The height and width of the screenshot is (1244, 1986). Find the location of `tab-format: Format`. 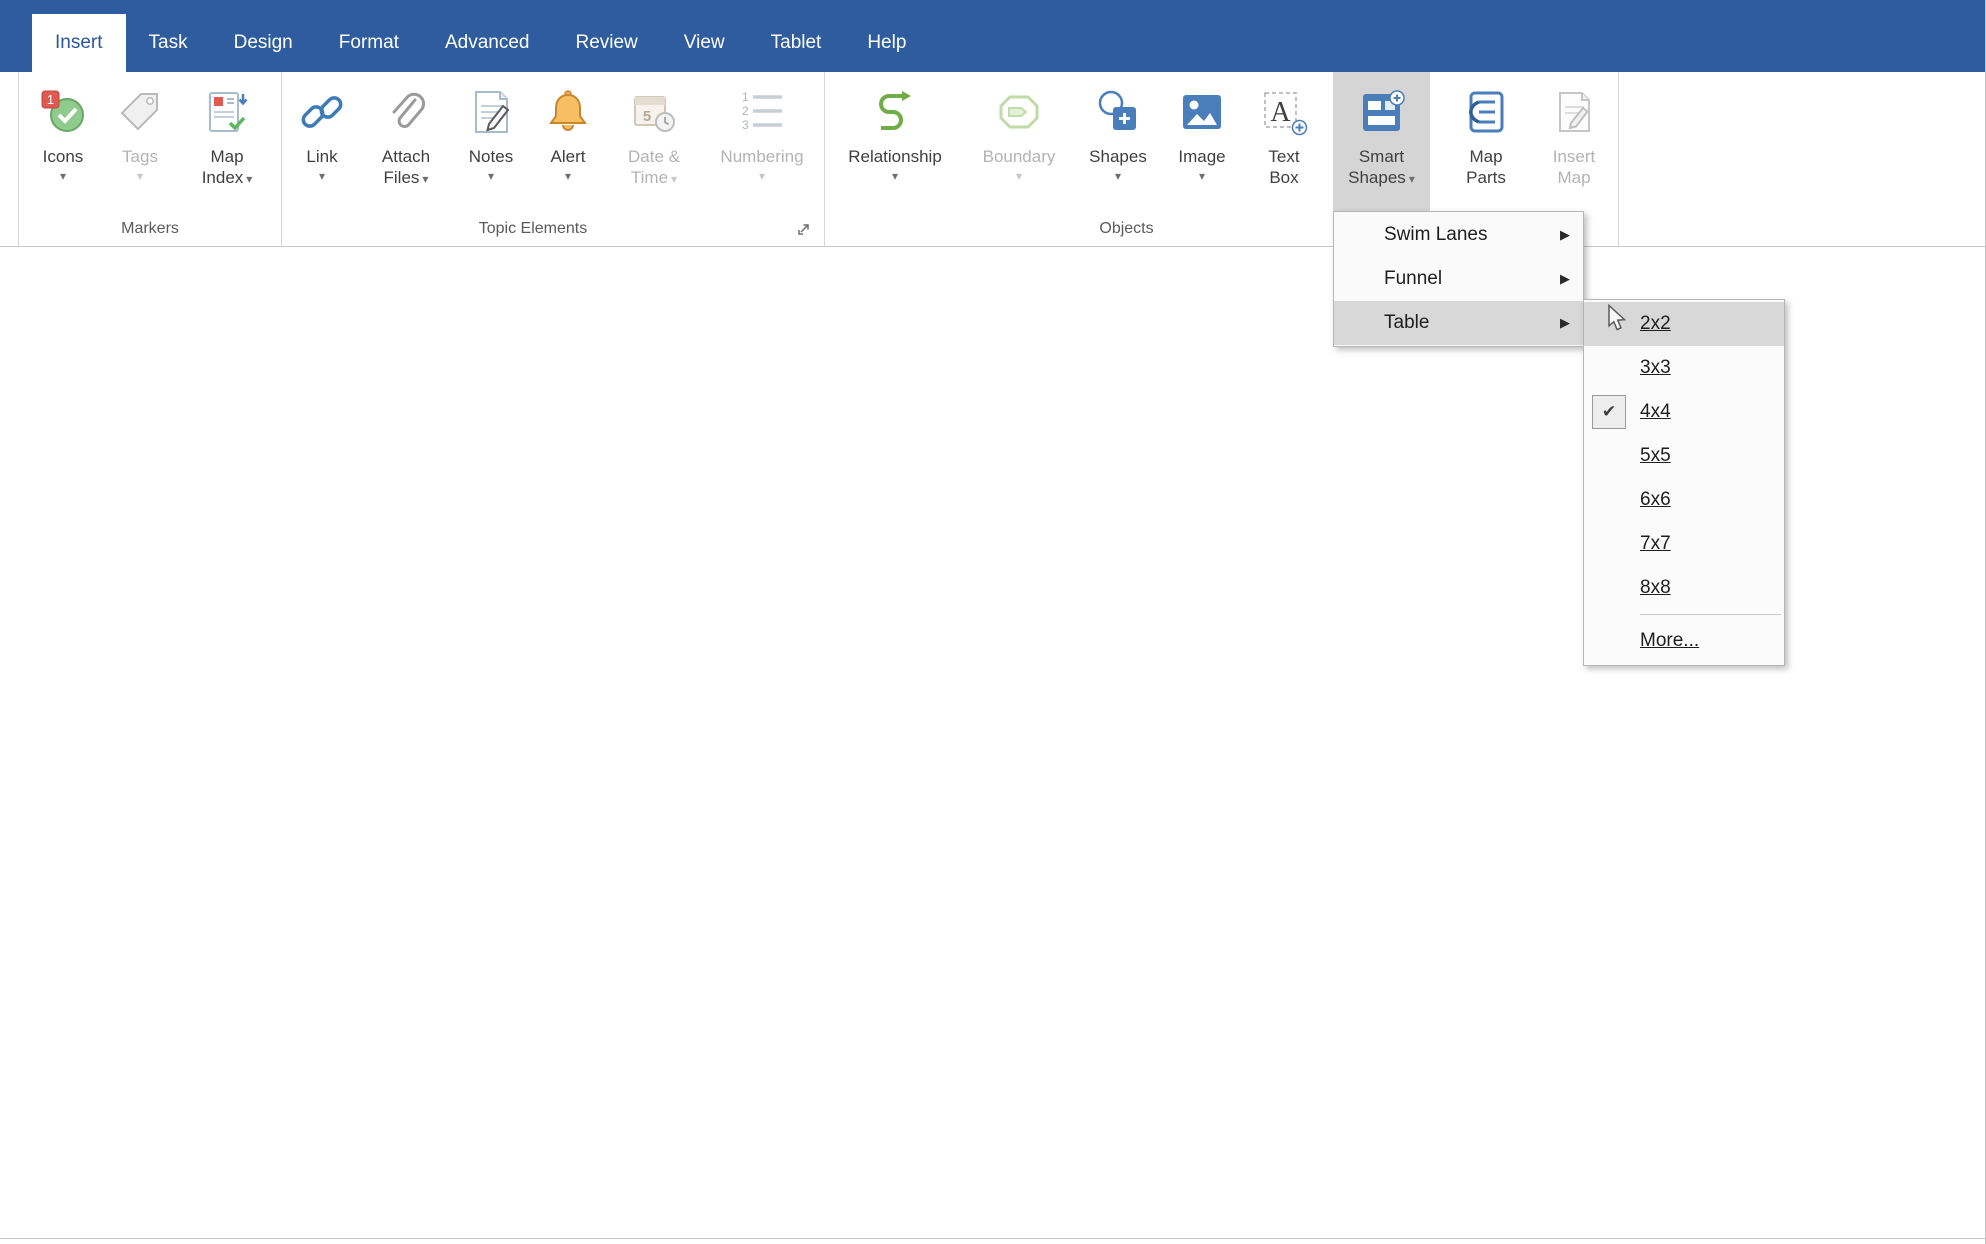

tab-format: Format is located at coordinates (369, 43).